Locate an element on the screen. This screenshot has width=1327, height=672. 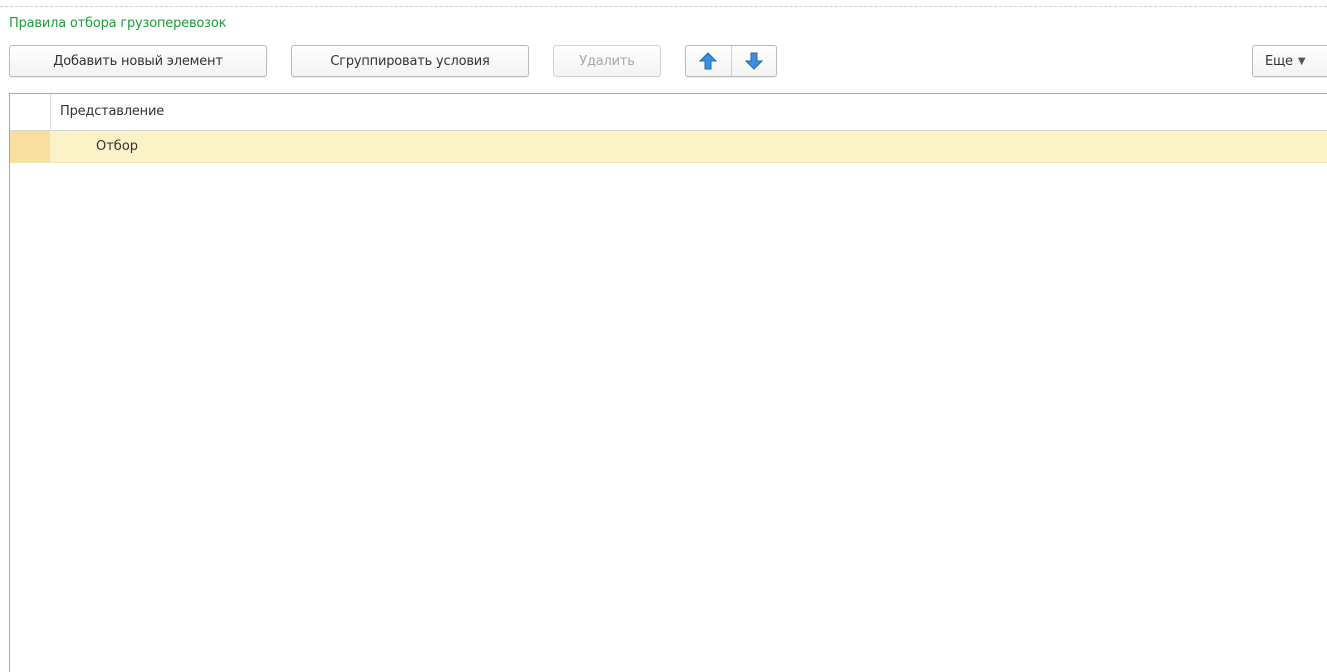
row-label: Отбор is located at coordinates (117, 146).